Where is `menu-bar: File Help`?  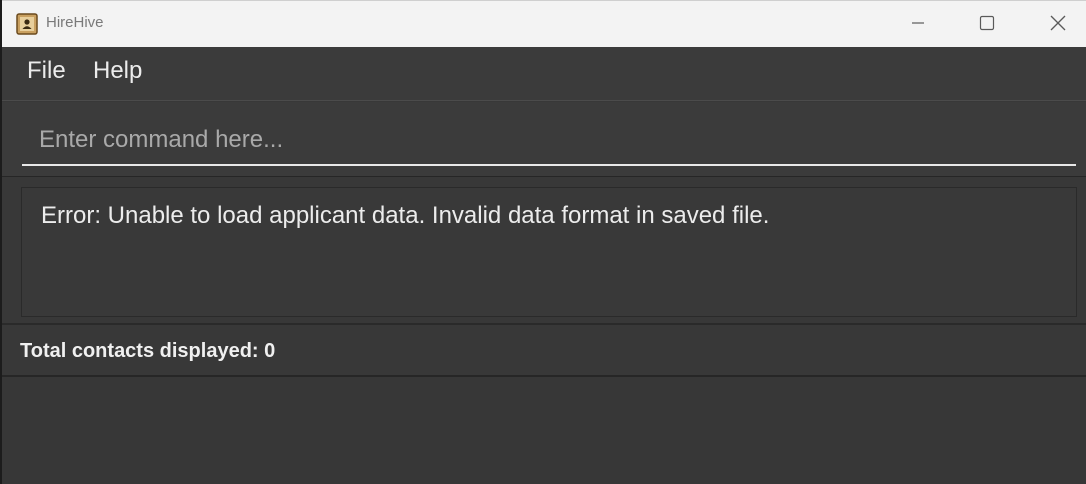
menu-bar: File Help is located at coordinates (544, 74).